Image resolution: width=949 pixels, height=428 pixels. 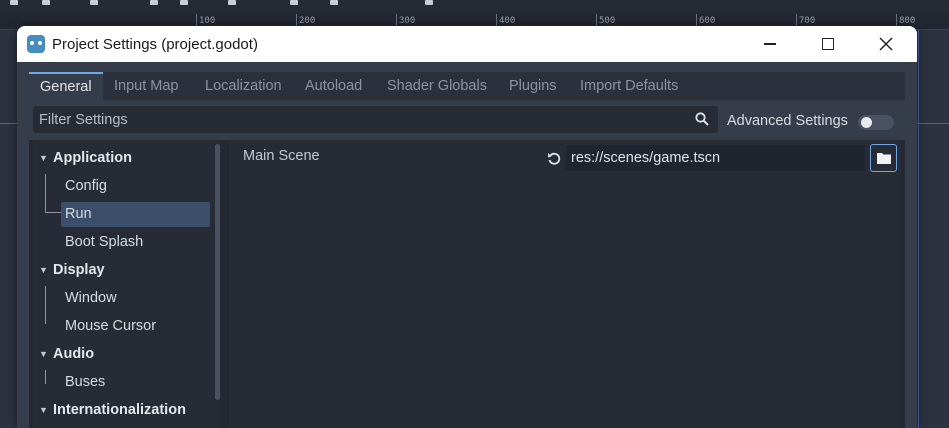 I want to click on filter-settings-input, so click(x=375, y=119).